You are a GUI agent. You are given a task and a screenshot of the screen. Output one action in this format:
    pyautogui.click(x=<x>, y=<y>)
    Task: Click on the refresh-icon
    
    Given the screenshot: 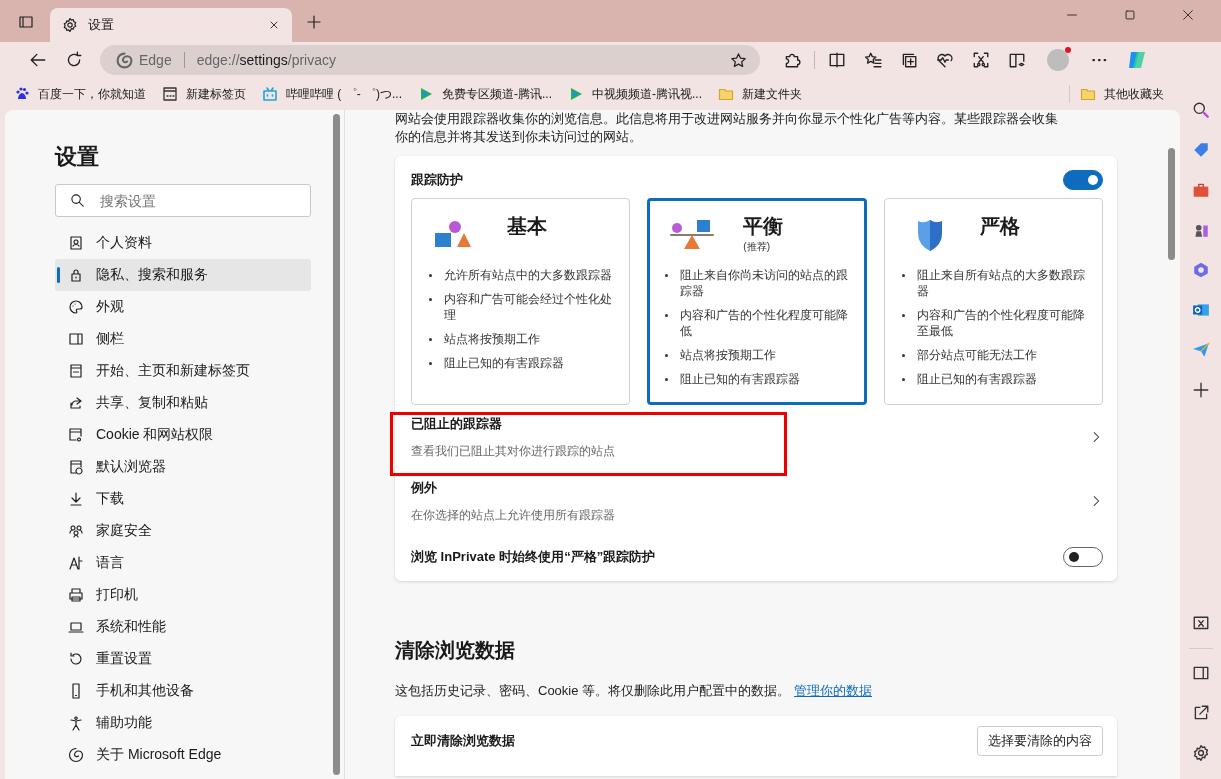 What is the action you would take?
    pyautogui.click(x=74, y=60)
    